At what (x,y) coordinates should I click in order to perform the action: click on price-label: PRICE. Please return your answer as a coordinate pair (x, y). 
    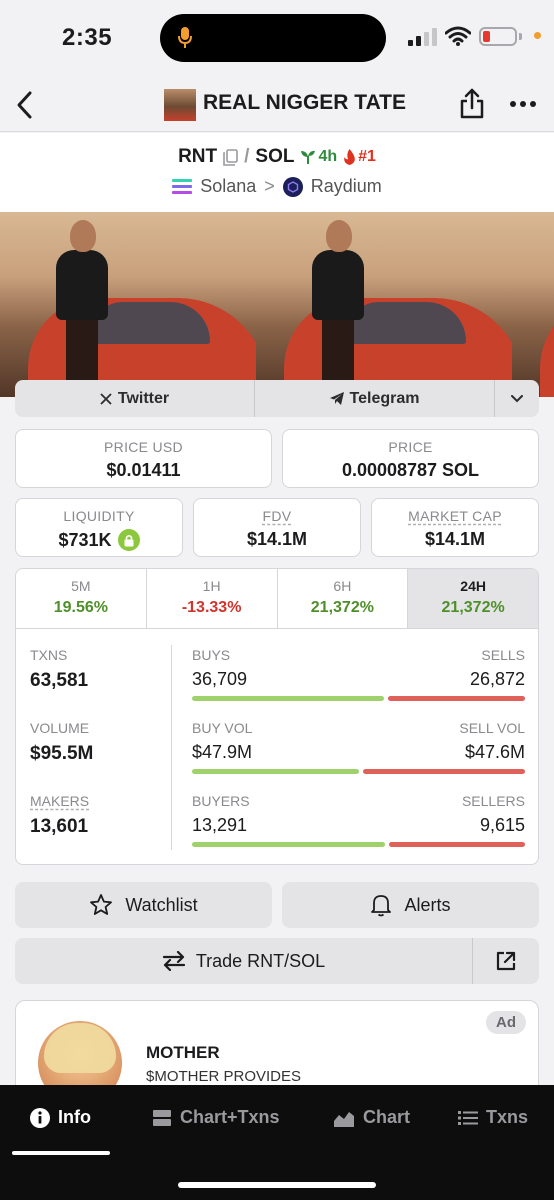
    Looking at the image, I should click on (410, 447).